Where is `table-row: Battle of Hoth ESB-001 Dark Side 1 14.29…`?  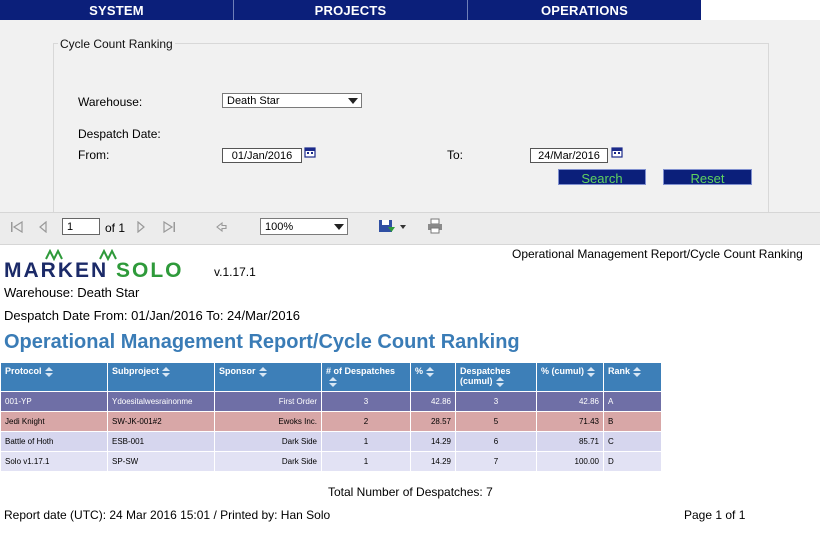
table-row: Battle of Hoth ESB-001 Dark Side 1 14.29… is located at coordinates (331, 441).